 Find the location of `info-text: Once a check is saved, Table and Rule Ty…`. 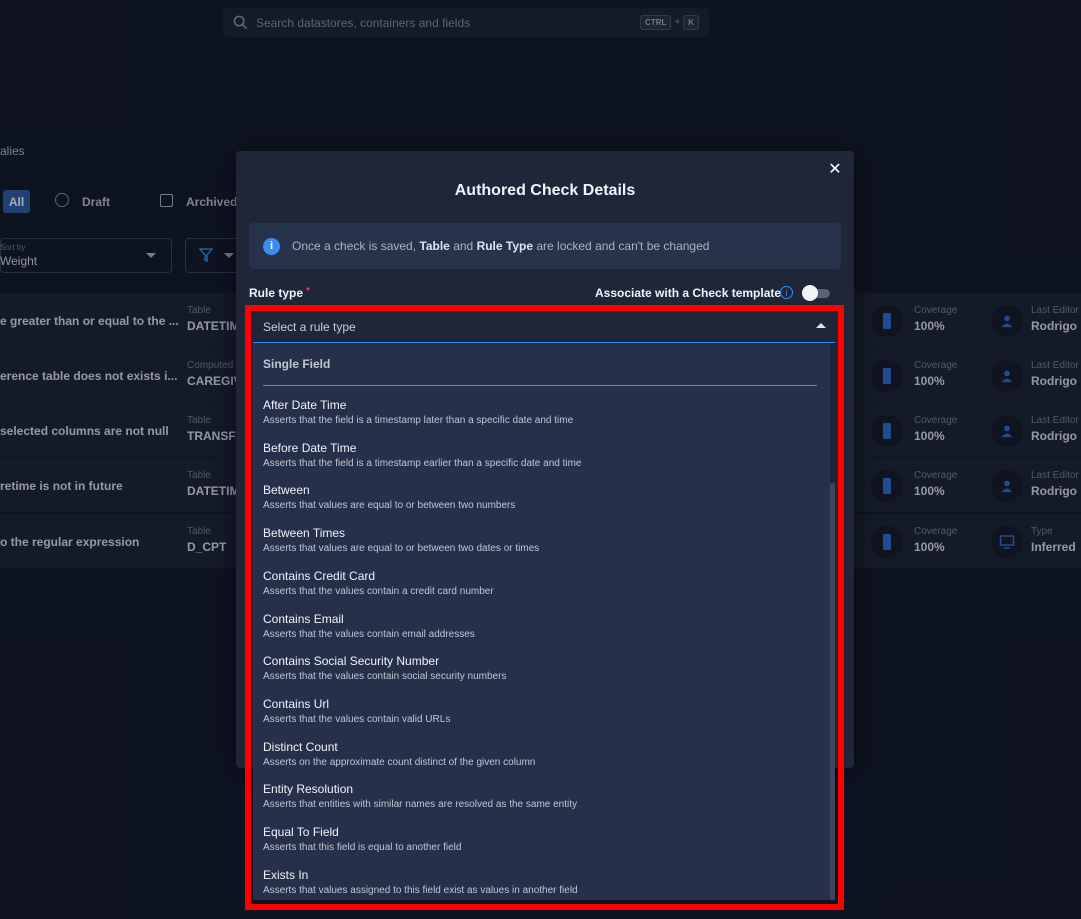

info-text: Once a check is saved, Table and Rule Ty… is located at coordinates (501, 246).